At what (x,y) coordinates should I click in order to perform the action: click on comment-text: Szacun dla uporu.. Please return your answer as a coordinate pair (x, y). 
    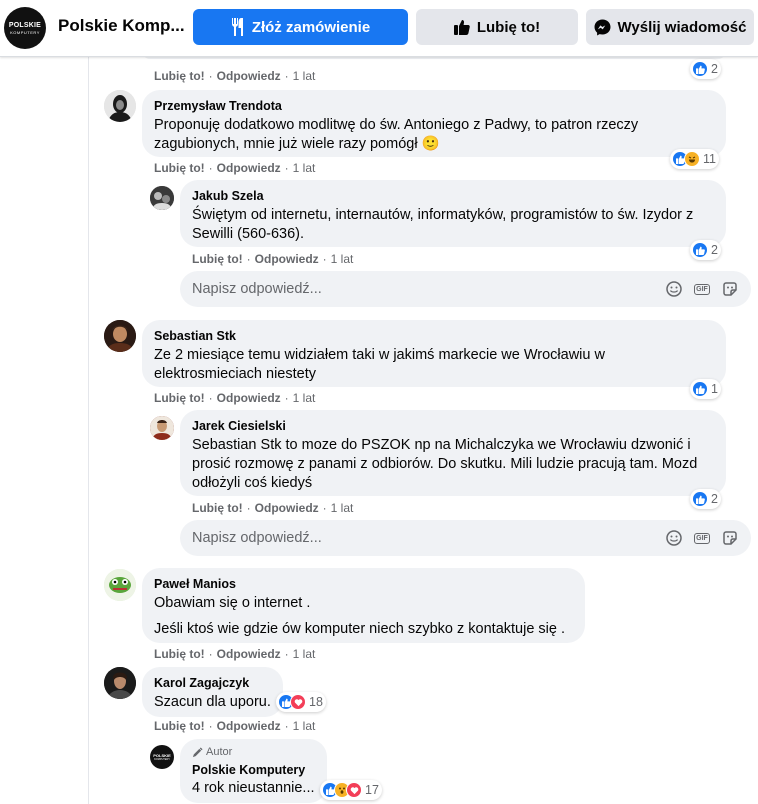
    Looking at the image, I should click on (212, 702).